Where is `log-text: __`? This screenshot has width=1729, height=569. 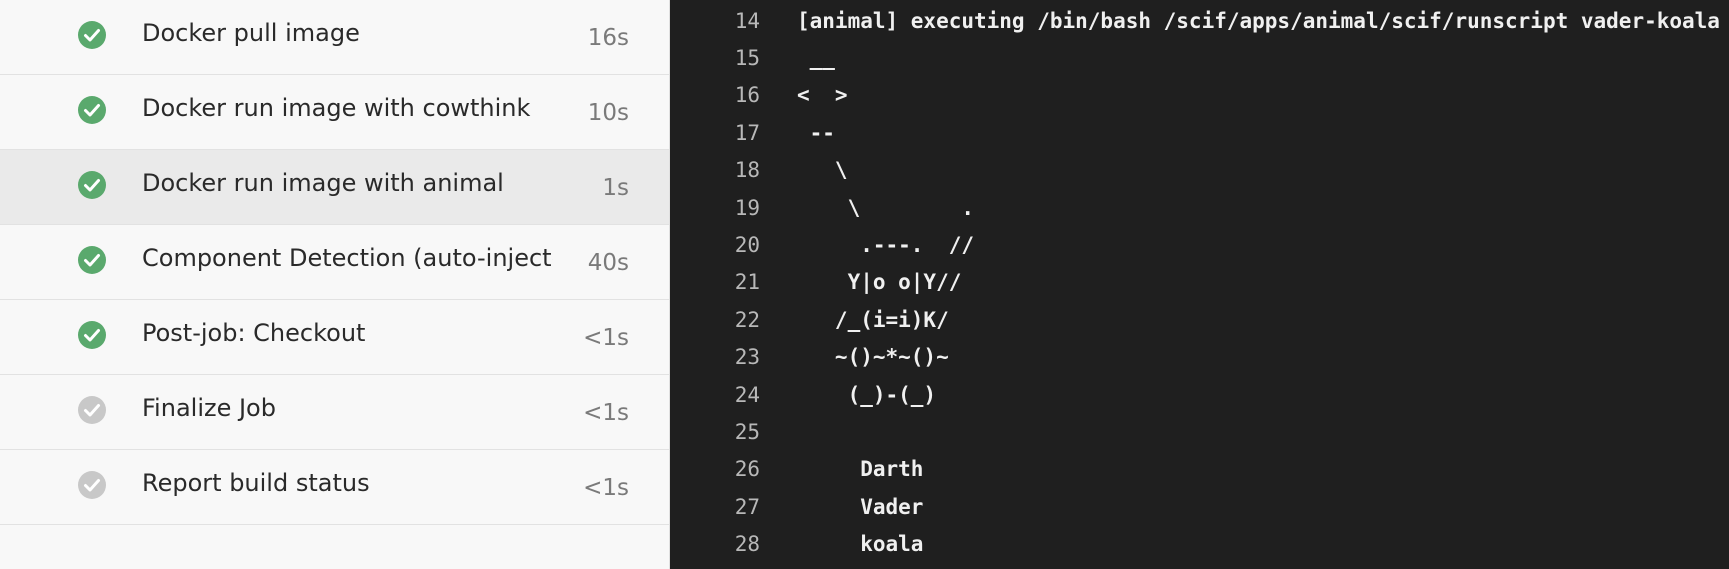 log-text: __ is located at coordinates (816, 58).